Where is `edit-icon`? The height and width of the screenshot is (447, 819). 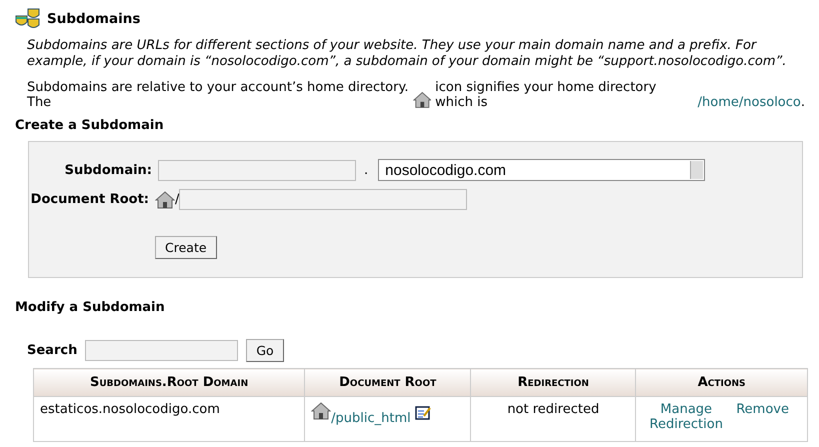
edit-icon is located at coordinates (422, 413).